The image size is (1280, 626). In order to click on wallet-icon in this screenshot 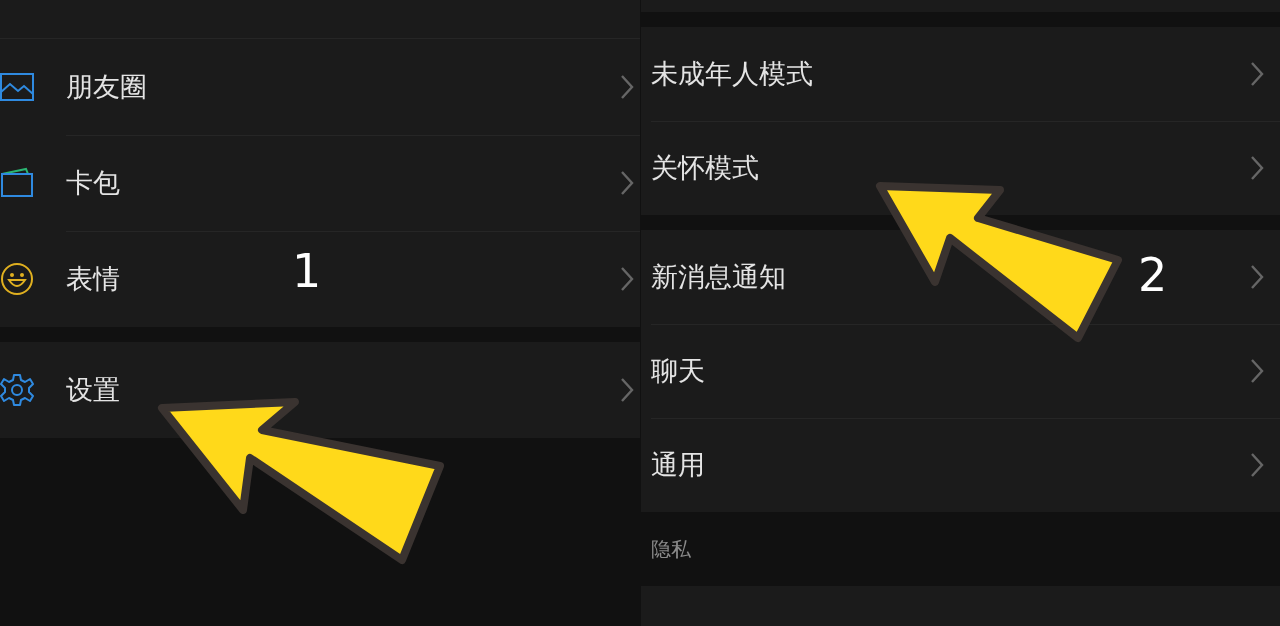, I will do `click(17, 183)`.